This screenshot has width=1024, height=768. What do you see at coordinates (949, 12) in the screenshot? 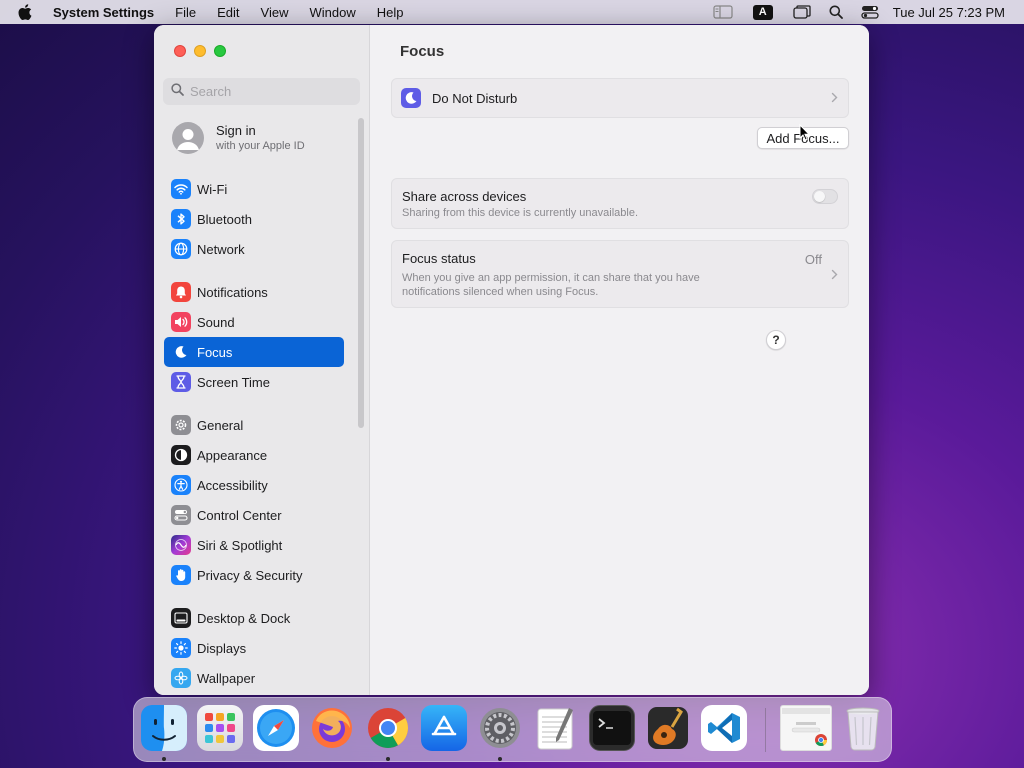
I see `menubar-clock: Tue Jul 25 7:23 PM` at bounding box center [949, 12].